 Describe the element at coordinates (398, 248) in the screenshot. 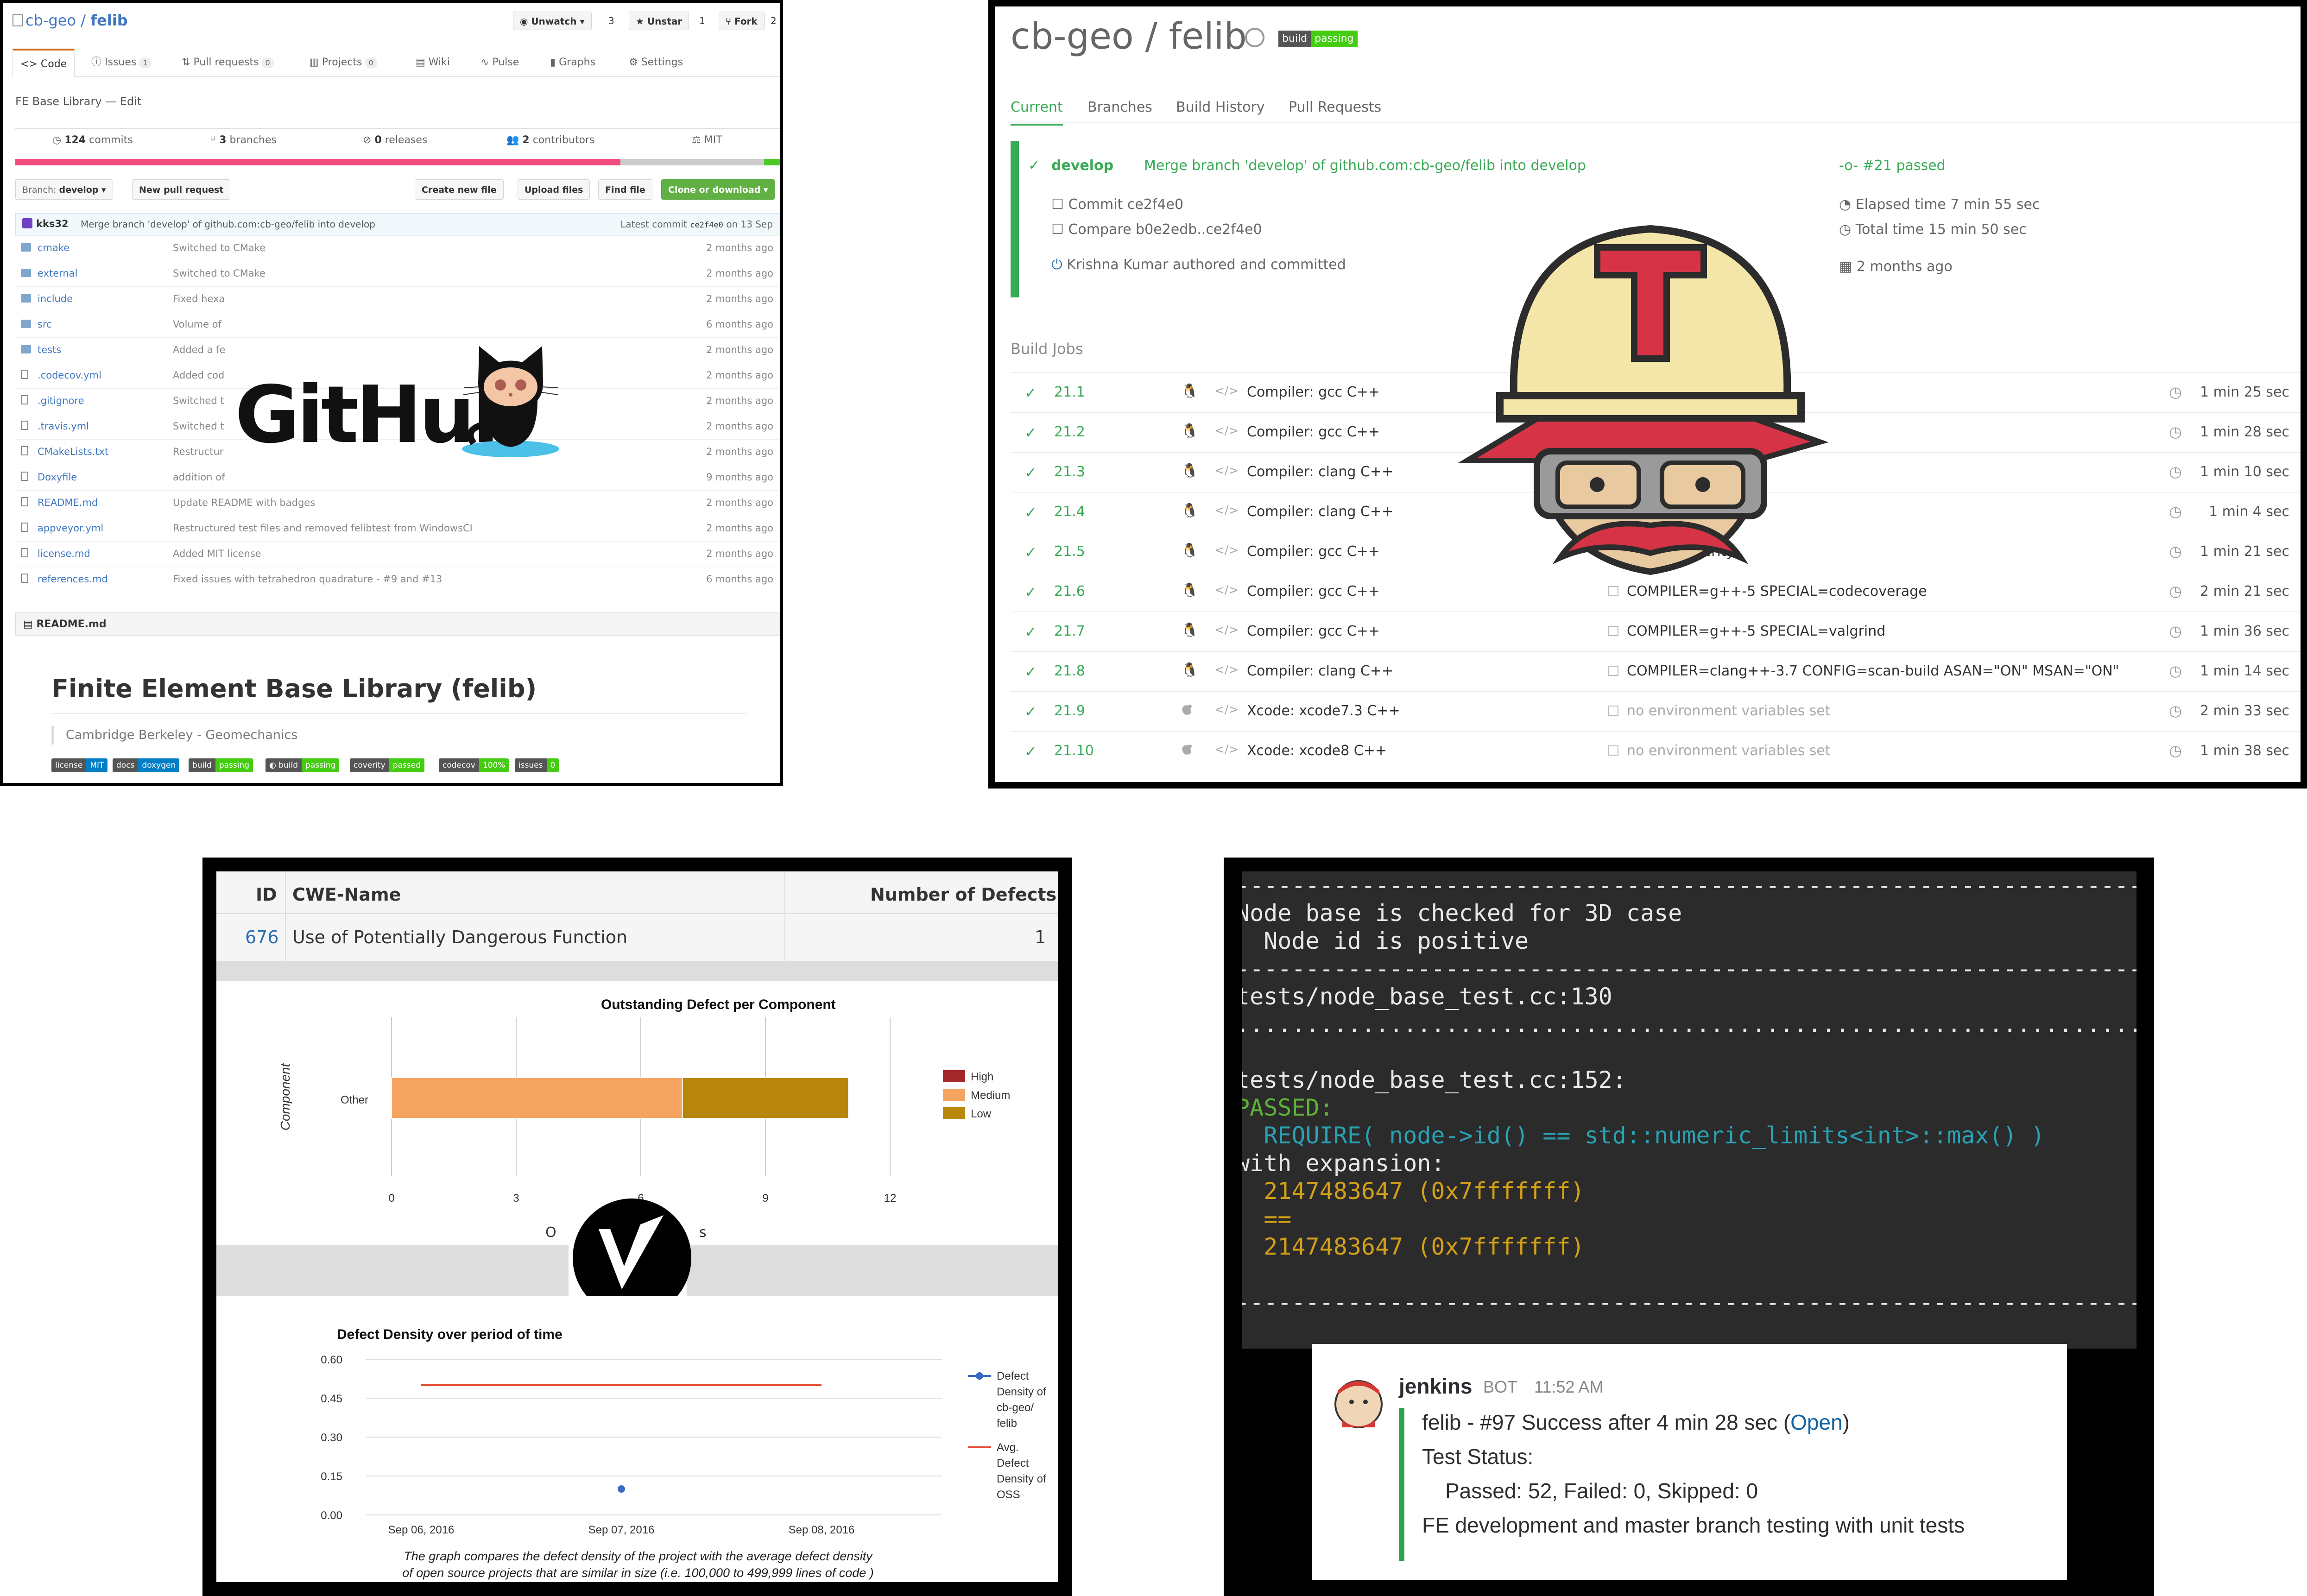

I see `file-row: cmake Switched to CMake 2 months ago` at that location.